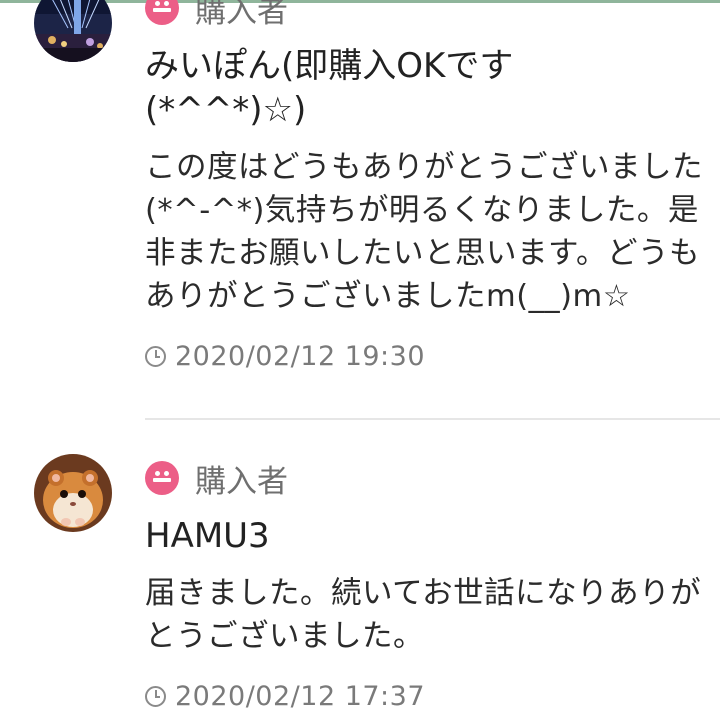 The width and height of the screenshot is (720, 714). I want to click on timestamp-row: 2020/02/12 19:30, so click(425, 356).